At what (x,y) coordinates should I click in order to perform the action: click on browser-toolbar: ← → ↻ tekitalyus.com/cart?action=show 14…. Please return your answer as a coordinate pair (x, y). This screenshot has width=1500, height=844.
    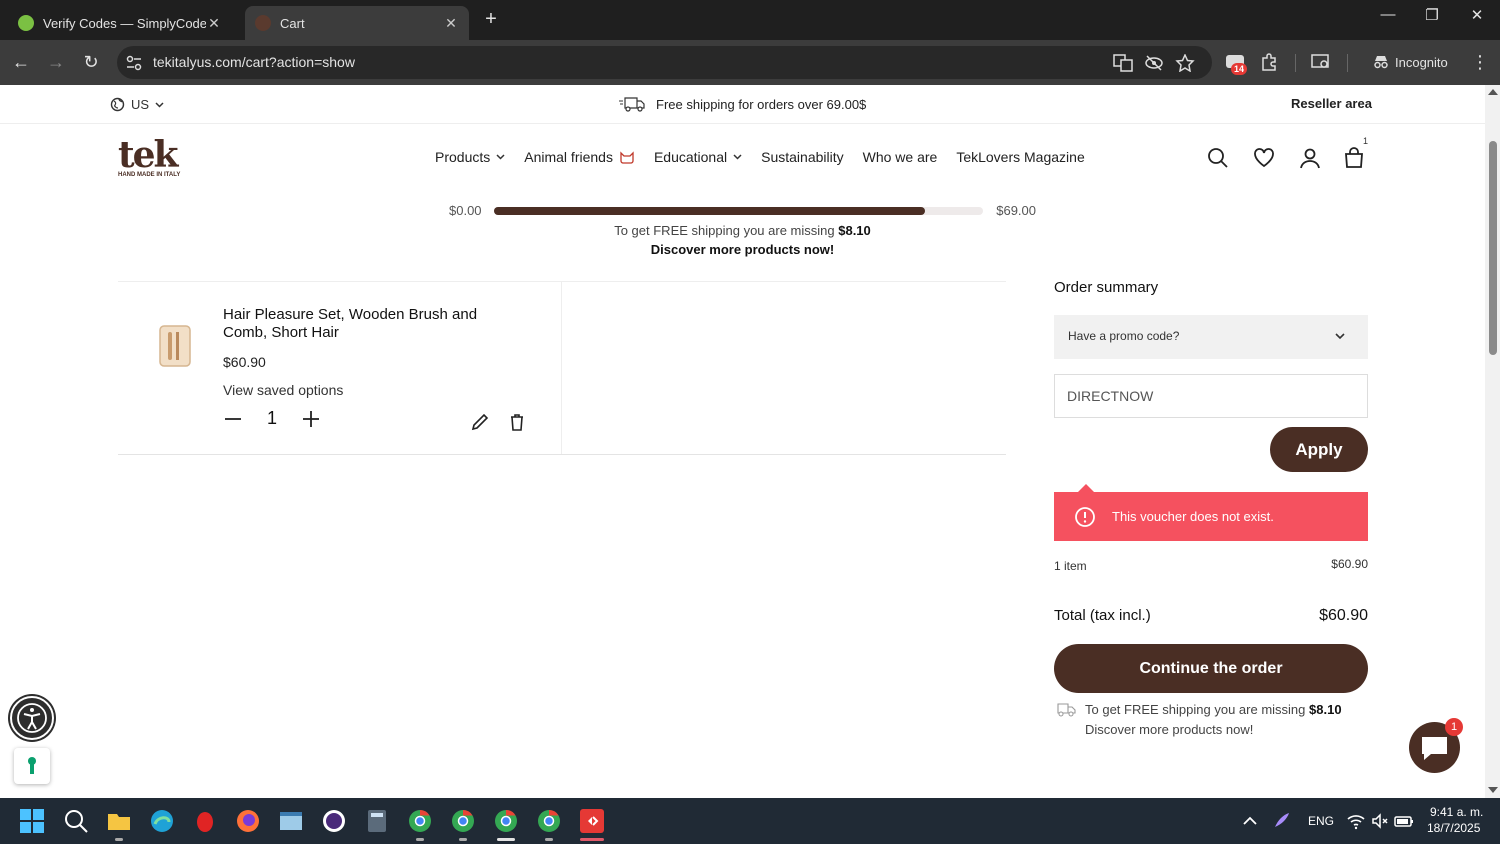
    Looking at the image, I should click on (750, 62).